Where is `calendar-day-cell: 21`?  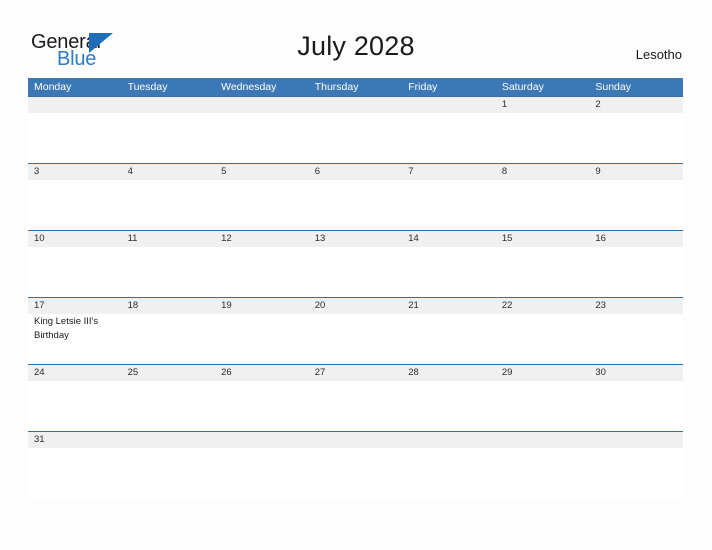
calendar-day-cell: 21 is located at coordinates (449, 330).